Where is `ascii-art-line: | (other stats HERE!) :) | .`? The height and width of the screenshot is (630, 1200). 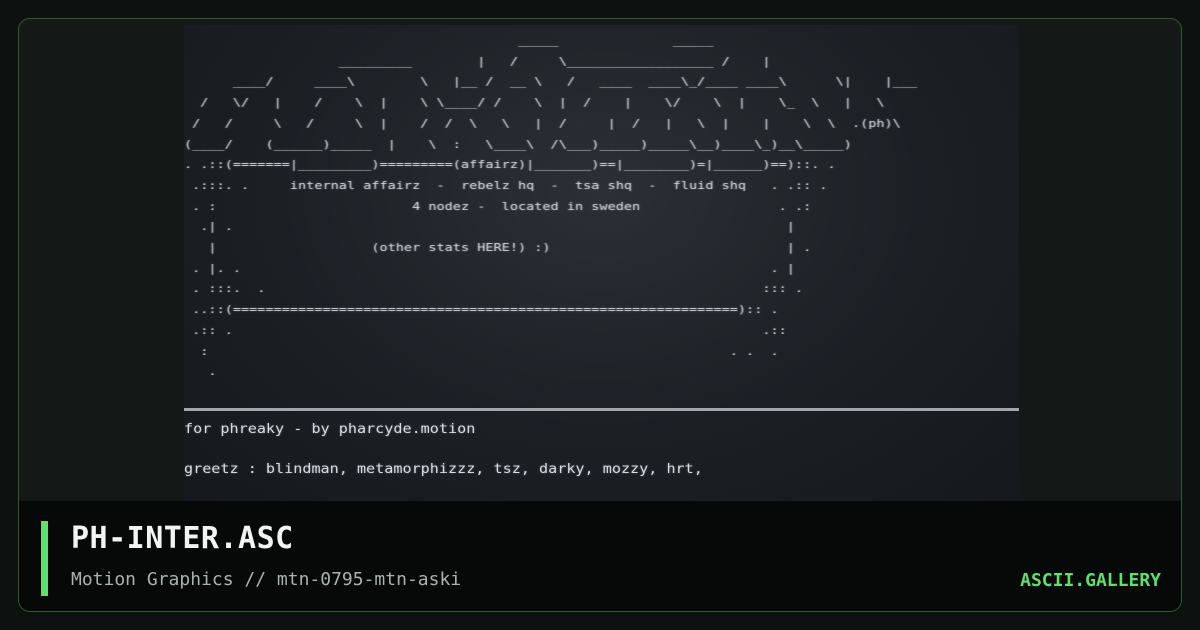
ascii-art-line: | (other stats HERE!) :) | . is located at coordinates (498, 248).